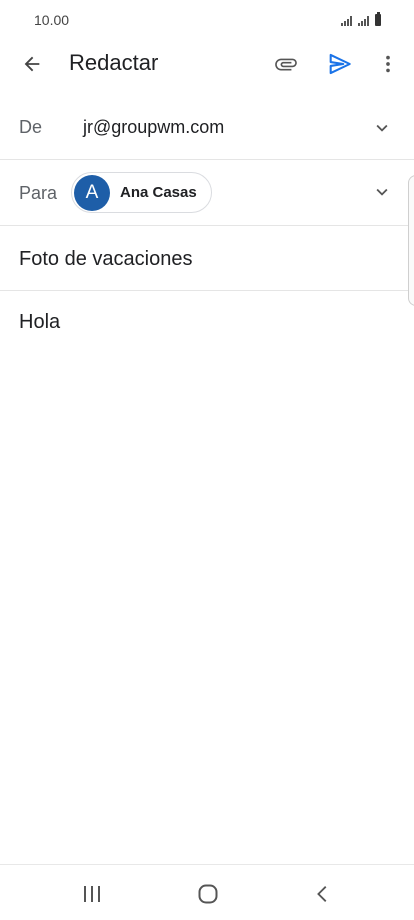  I want to click on from-value: jr@groupwm.com, so click(153, 127).